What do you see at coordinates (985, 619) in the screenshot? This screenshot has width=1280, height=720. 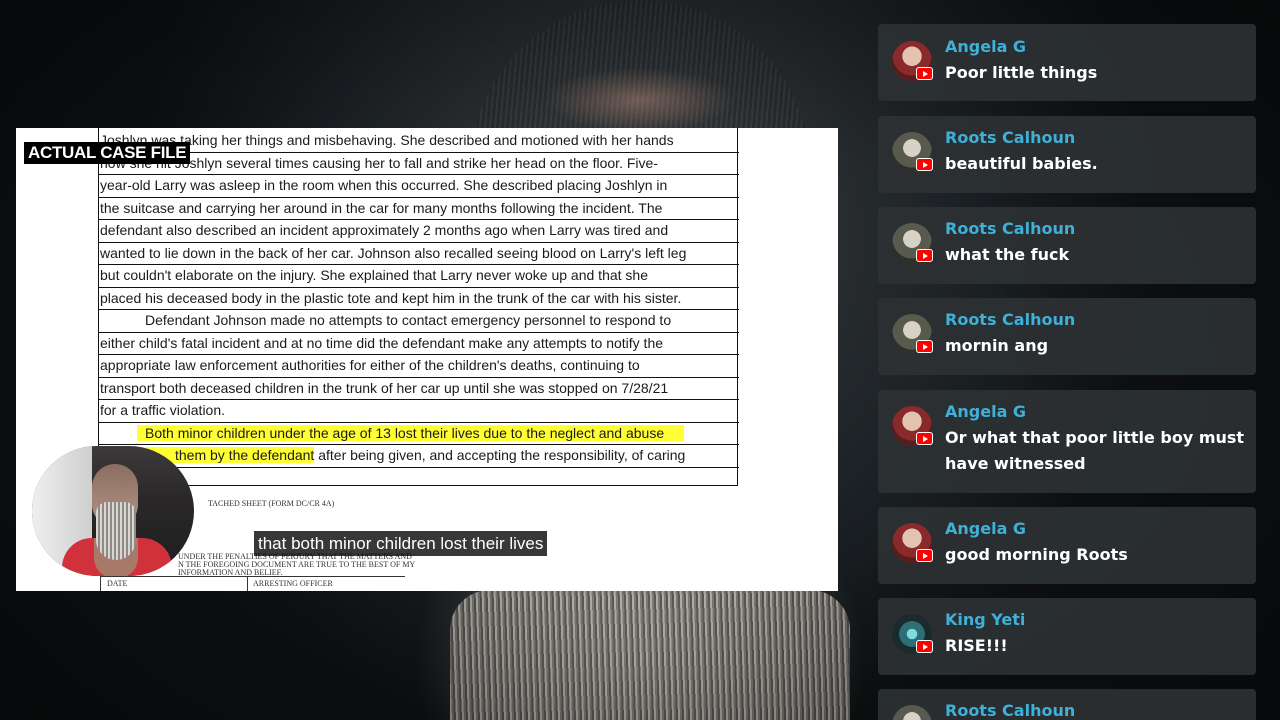 I see `chat-author: King Yeti` at bounding box center [985, 619].